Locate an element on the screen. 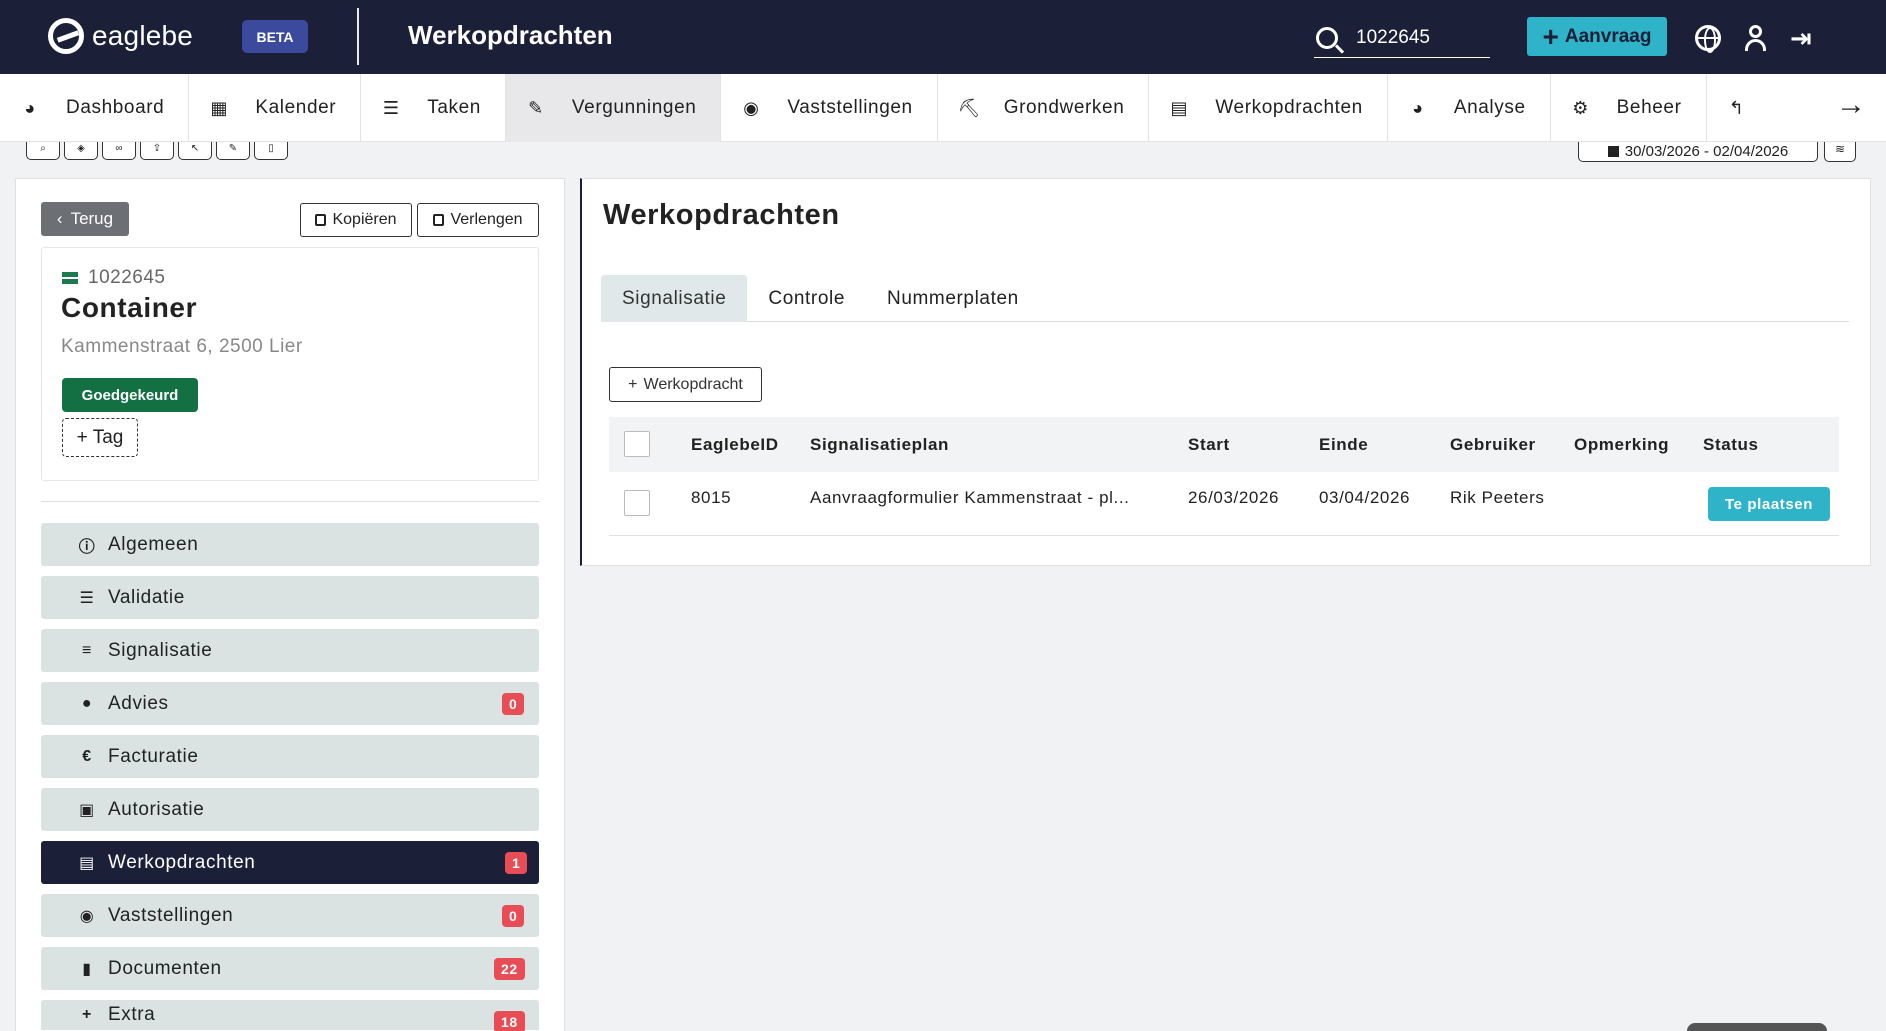  column-header-status: Status is located at coordinates (1731, 445).